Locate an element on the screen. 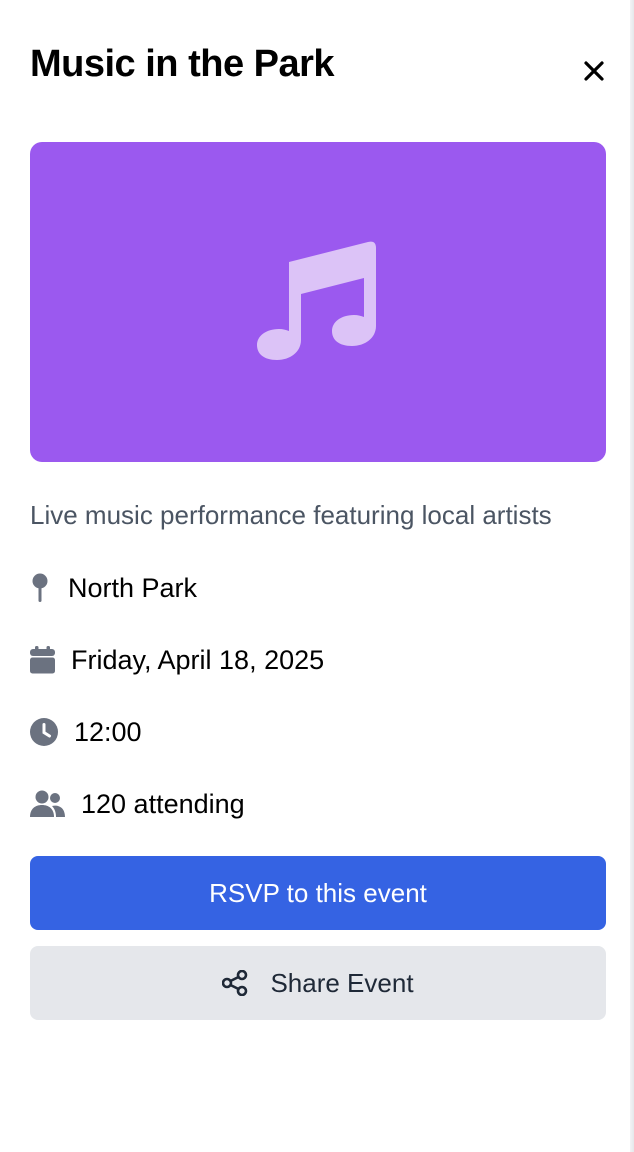 The image size is (634, 1152). clock-icon is located at coordinates (44, 732).